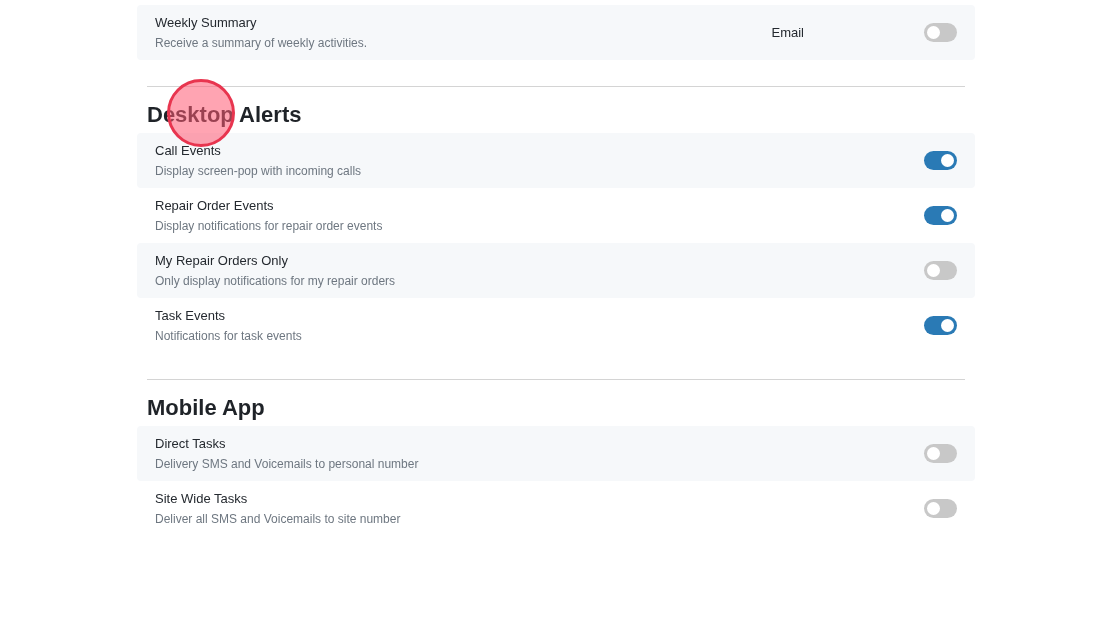 This screenshot has width=1120, height=626. What do you see at coordinates (215, 206) in the screenshot?
I see `setting-title: Repair Order Events` at bounding box center [215, 206].